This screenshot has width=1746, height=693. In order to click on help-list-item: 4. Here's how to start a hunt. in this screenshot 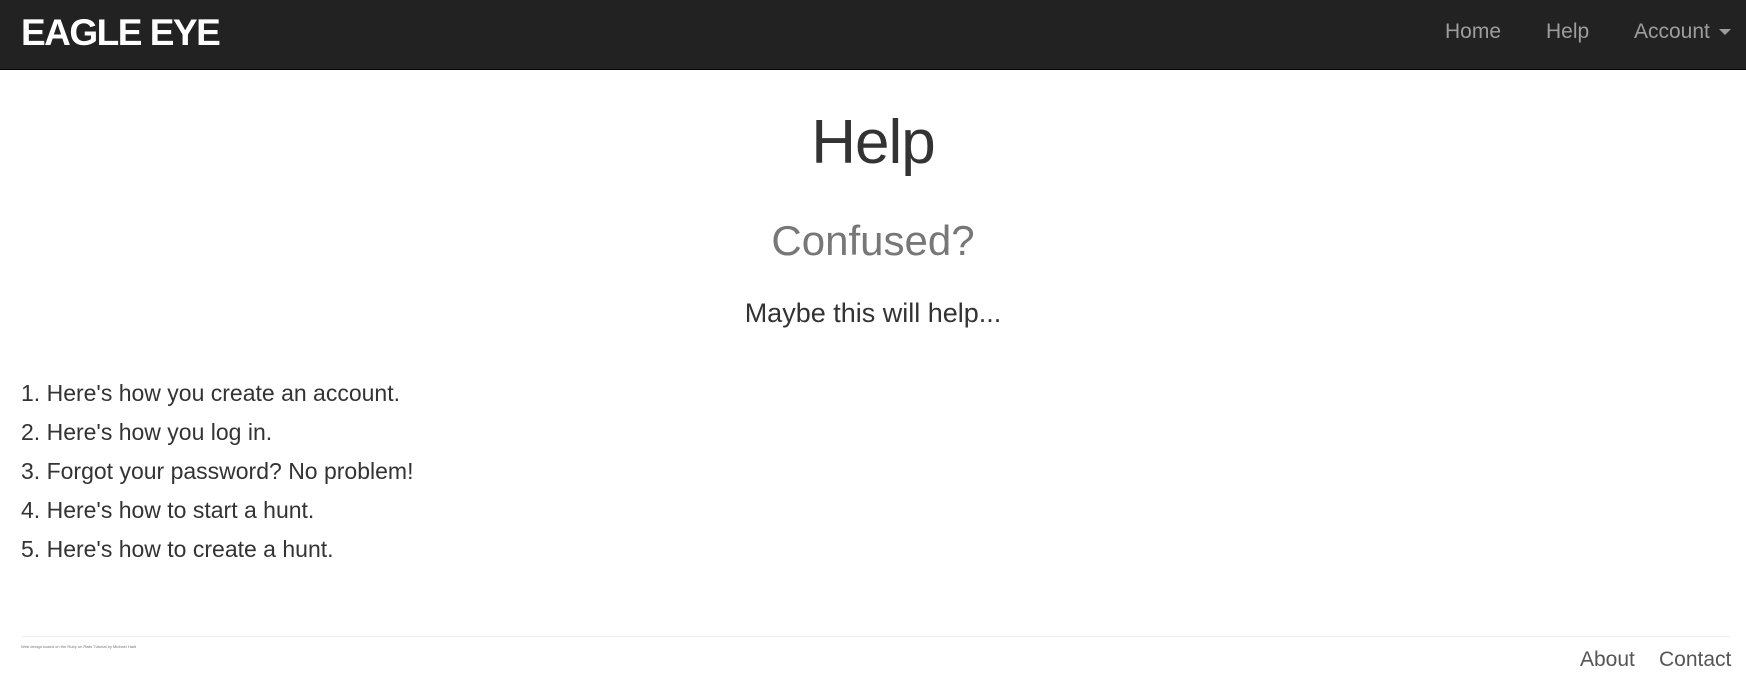, I will do `click(217, 511)`.